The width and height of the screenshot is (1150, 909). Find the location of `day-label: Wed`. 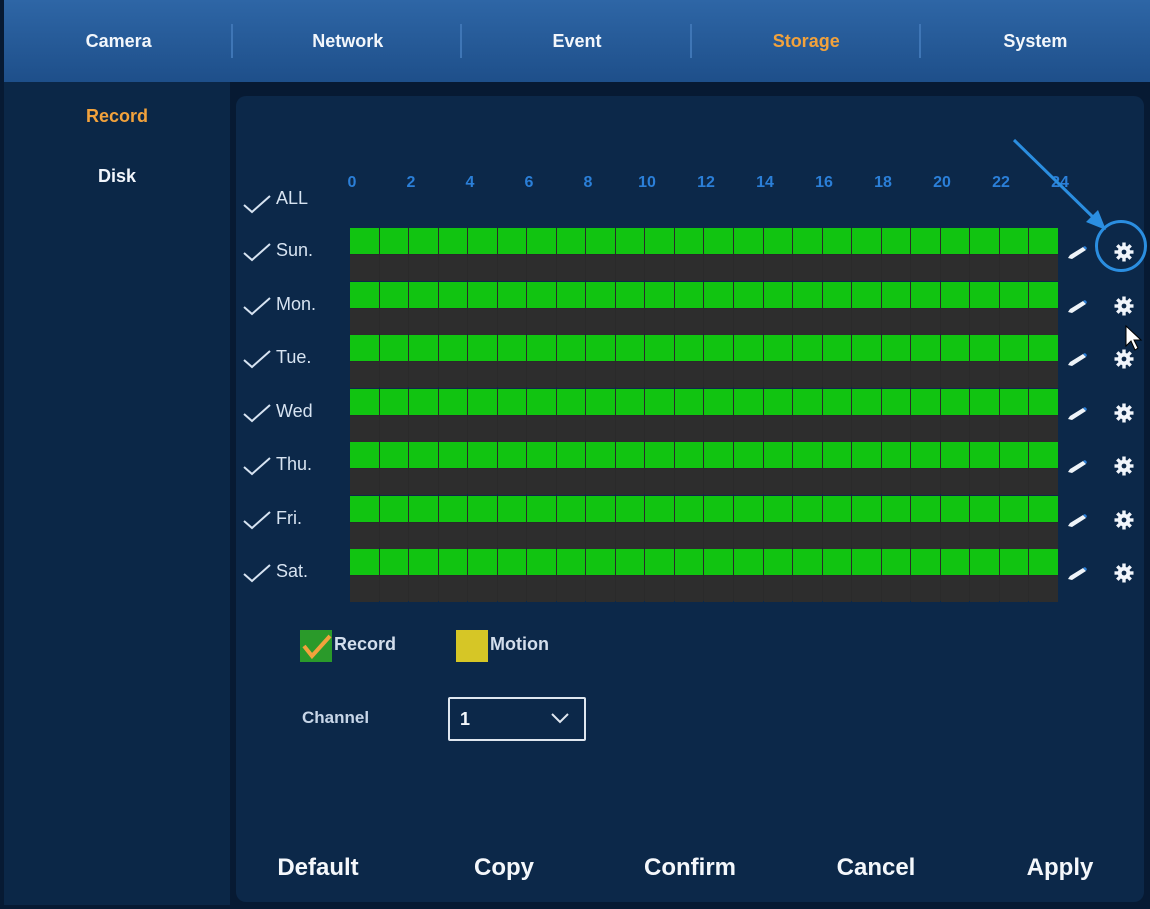

day-label: Wed is located at coordinates (294, 411).